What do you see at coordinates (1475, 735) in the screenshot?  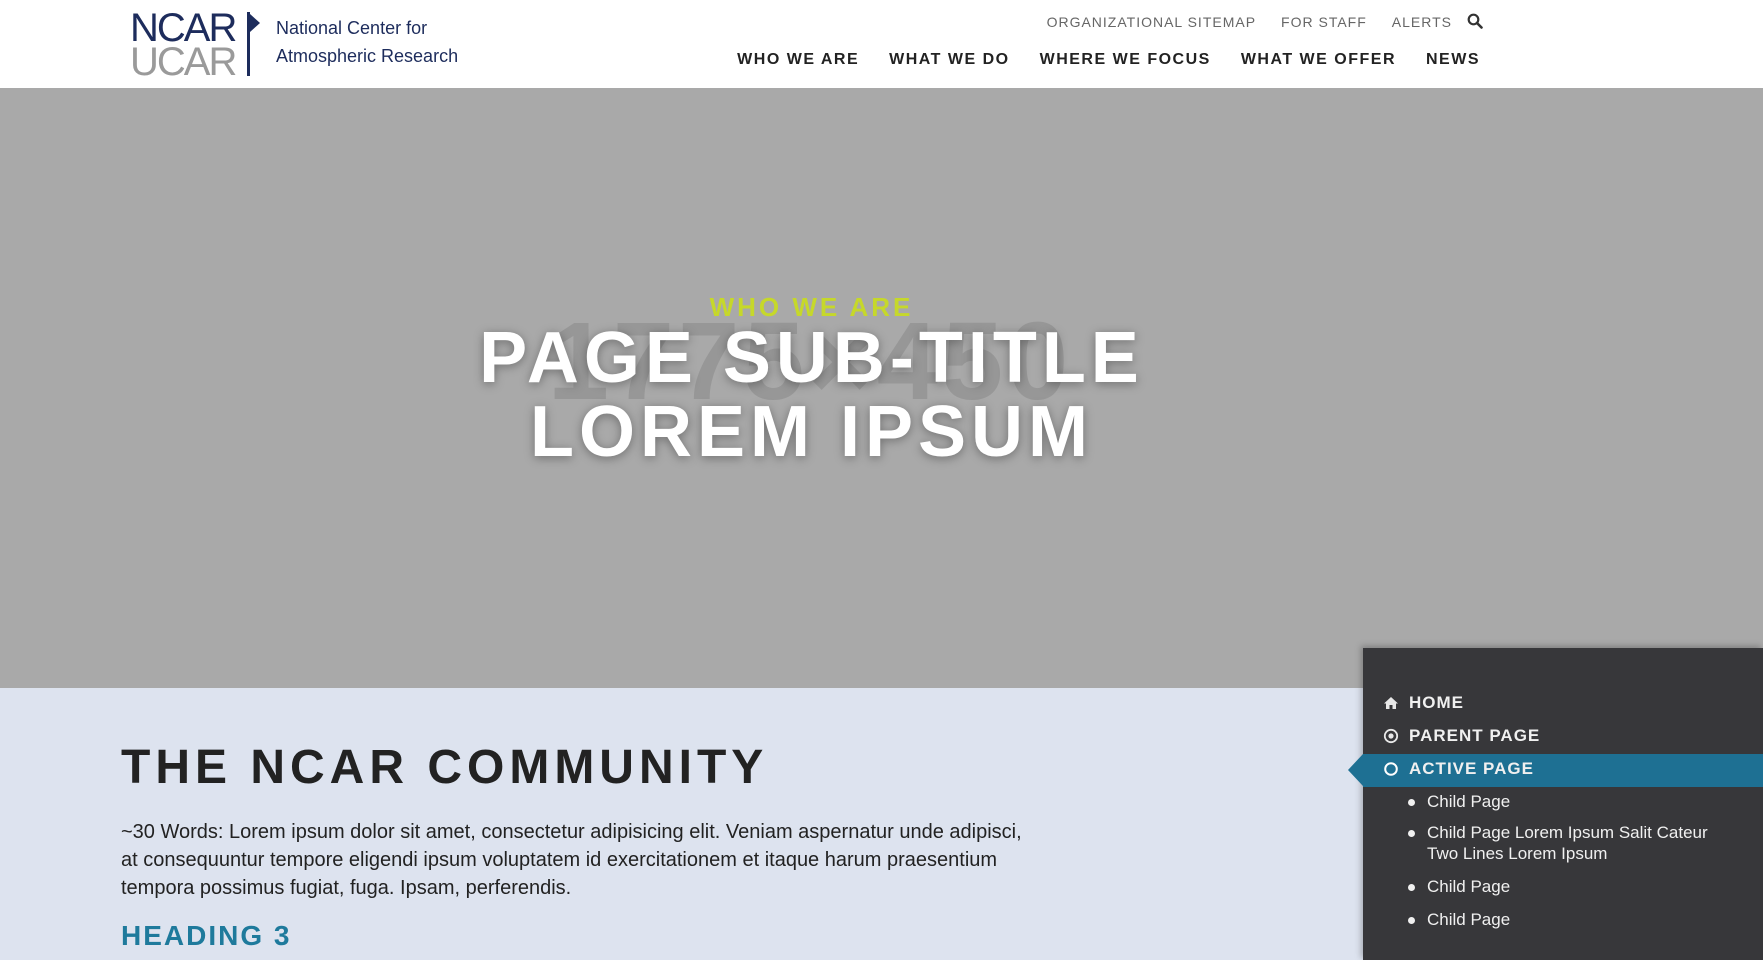 I see `sidenav-parent-label: PARENT PAGE` at bounding box center [1475, 735].